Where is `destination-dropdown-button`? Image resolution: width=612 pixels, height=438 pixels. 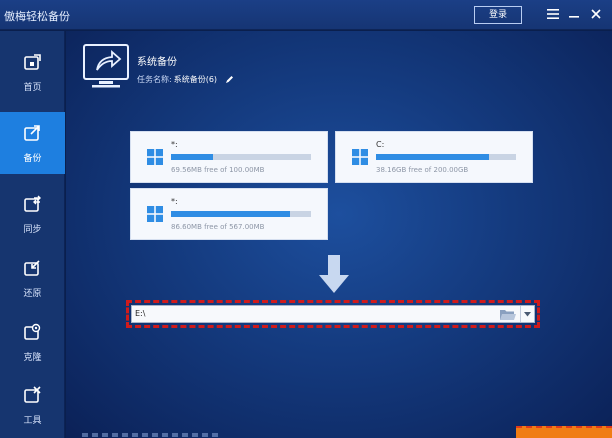 destination-dropdown-button is located at coordinates (527, 314).